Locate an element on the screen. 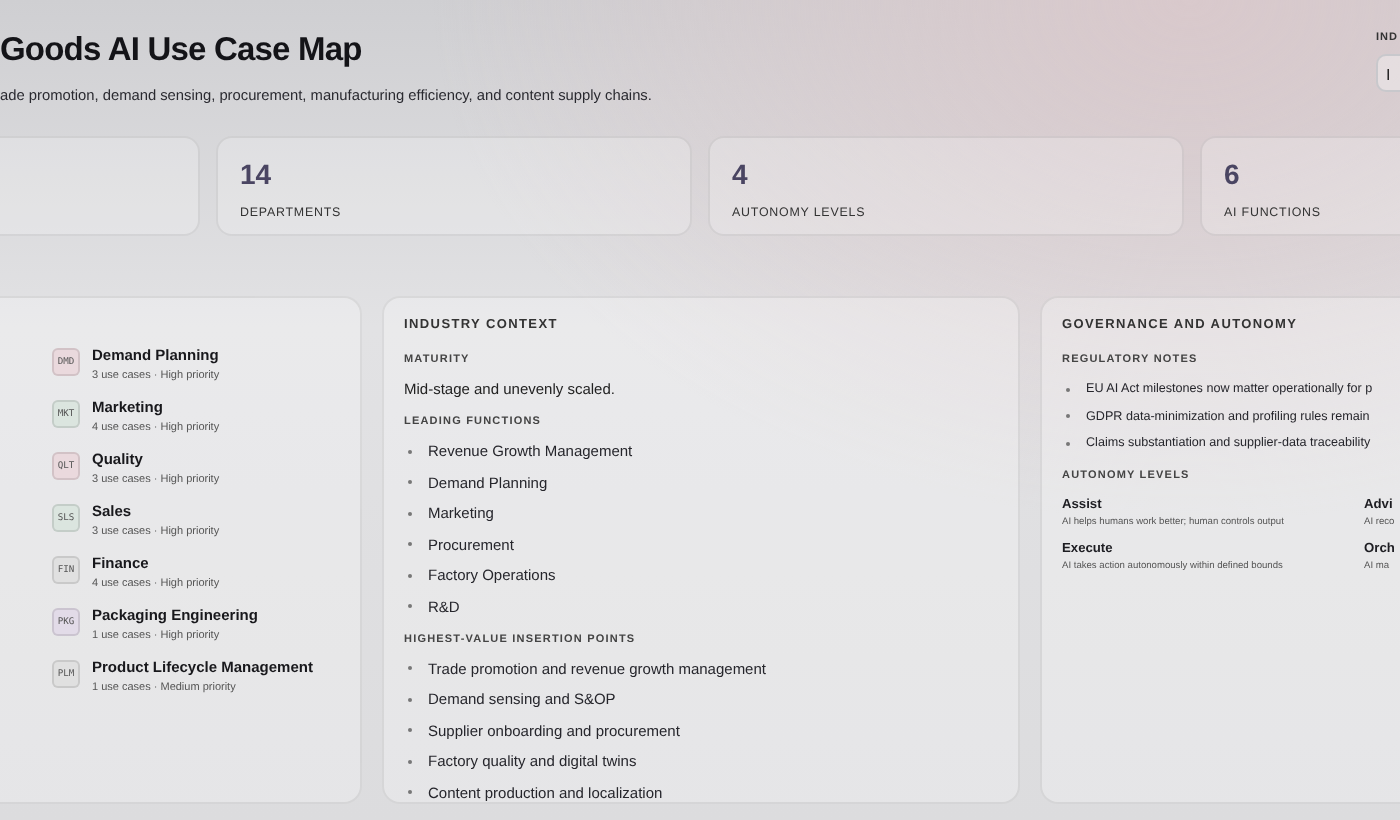  filter-field: I is located at coordinates (1388, 73).